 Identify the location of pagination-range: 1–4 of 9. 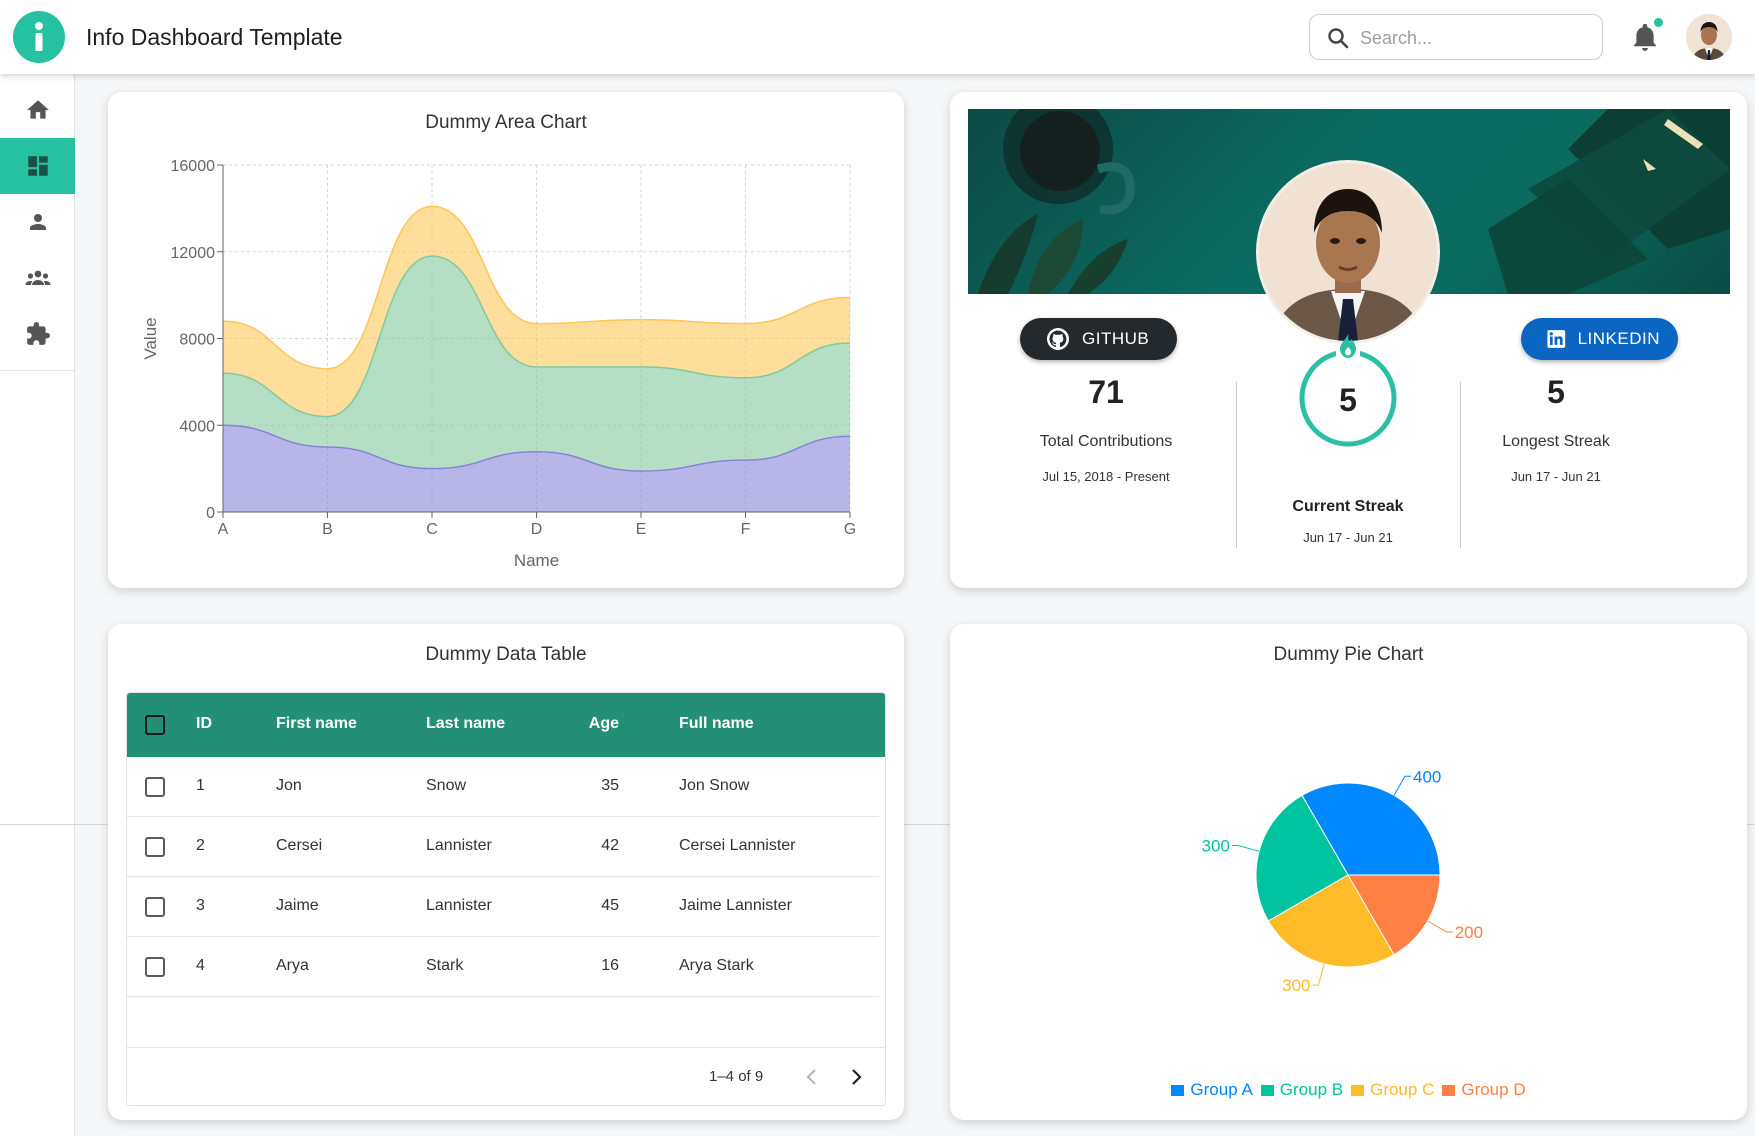
(736, 1076).